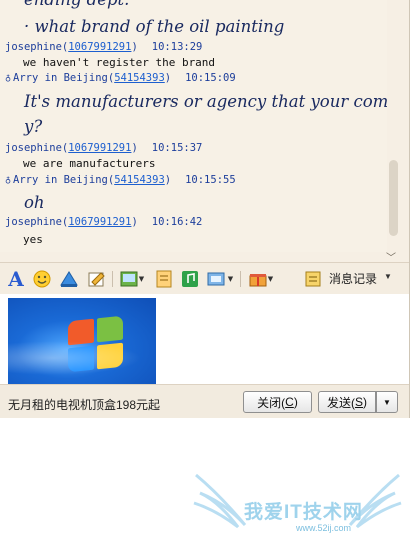 This screenshot has width=410, height=544. What do you see at coordinates (34, 202) in the screenshot?
I see `message-text: oh` at bounding box center [34, 202].